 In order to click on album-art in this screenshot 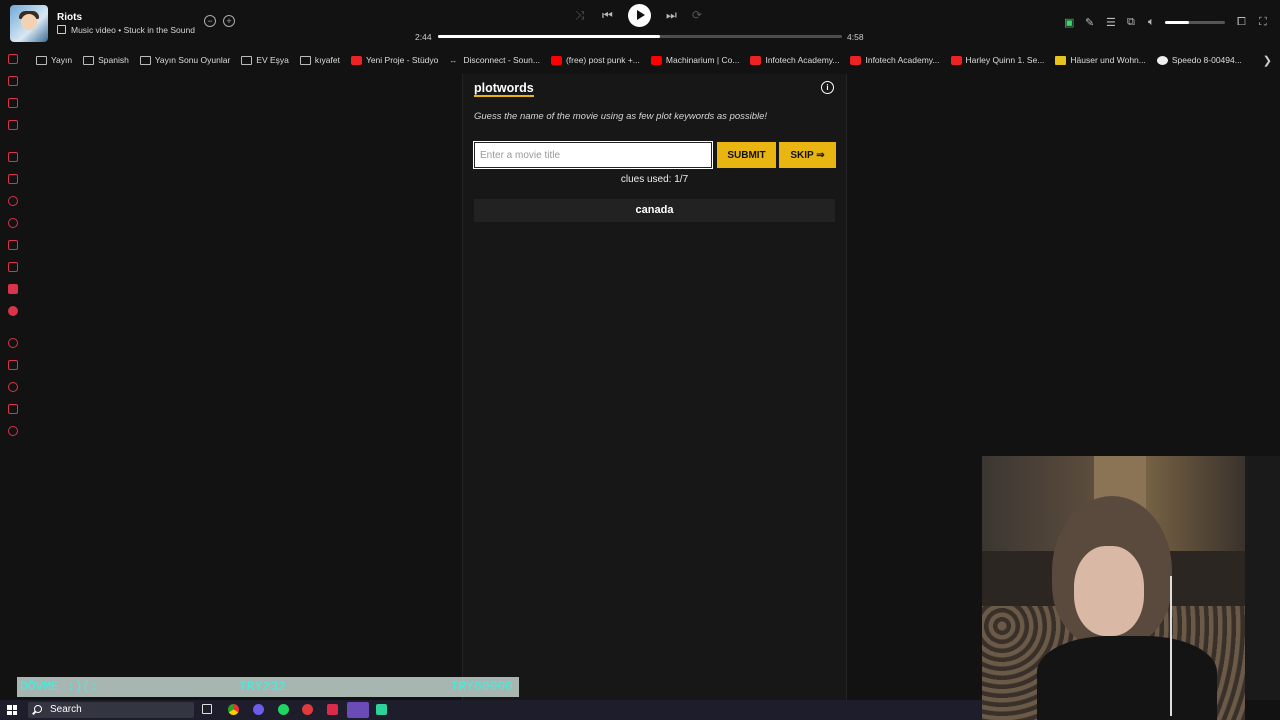, I will do `click(29, 23)`.